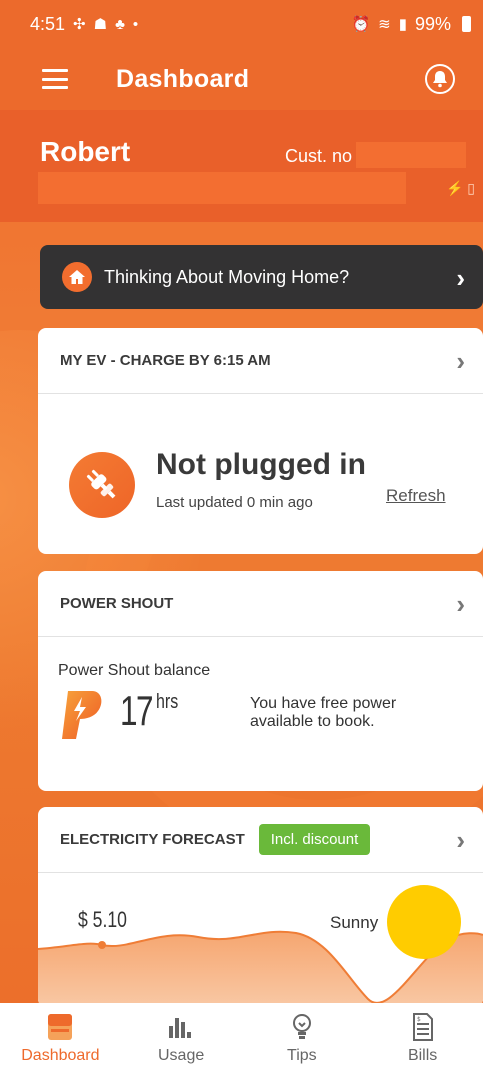 This screenshot has height=1066, width=483. Describe the element at coordinates (167, 702) in the screenshot. I see `power-shout-unit: hrs` at that location.